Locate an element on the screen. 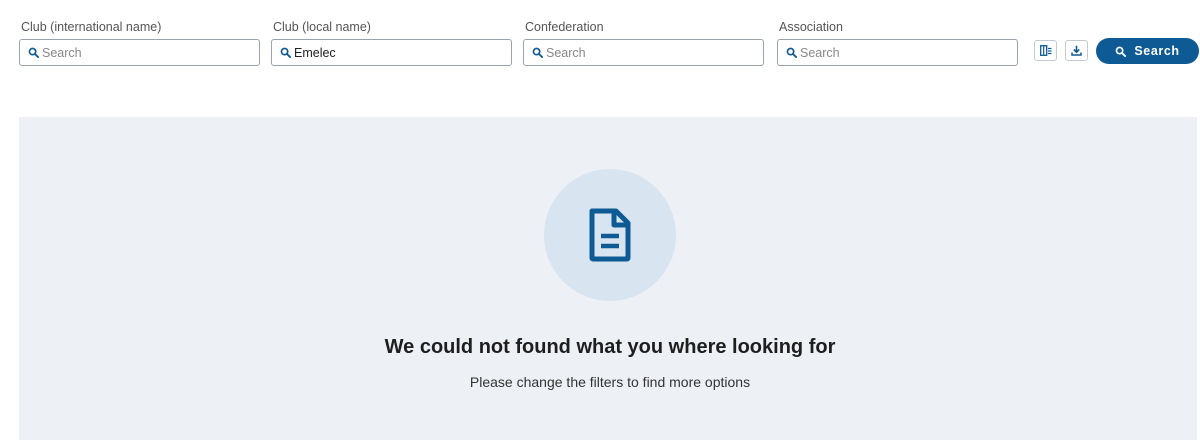  confederation-input is located at coordinates (652, 52).